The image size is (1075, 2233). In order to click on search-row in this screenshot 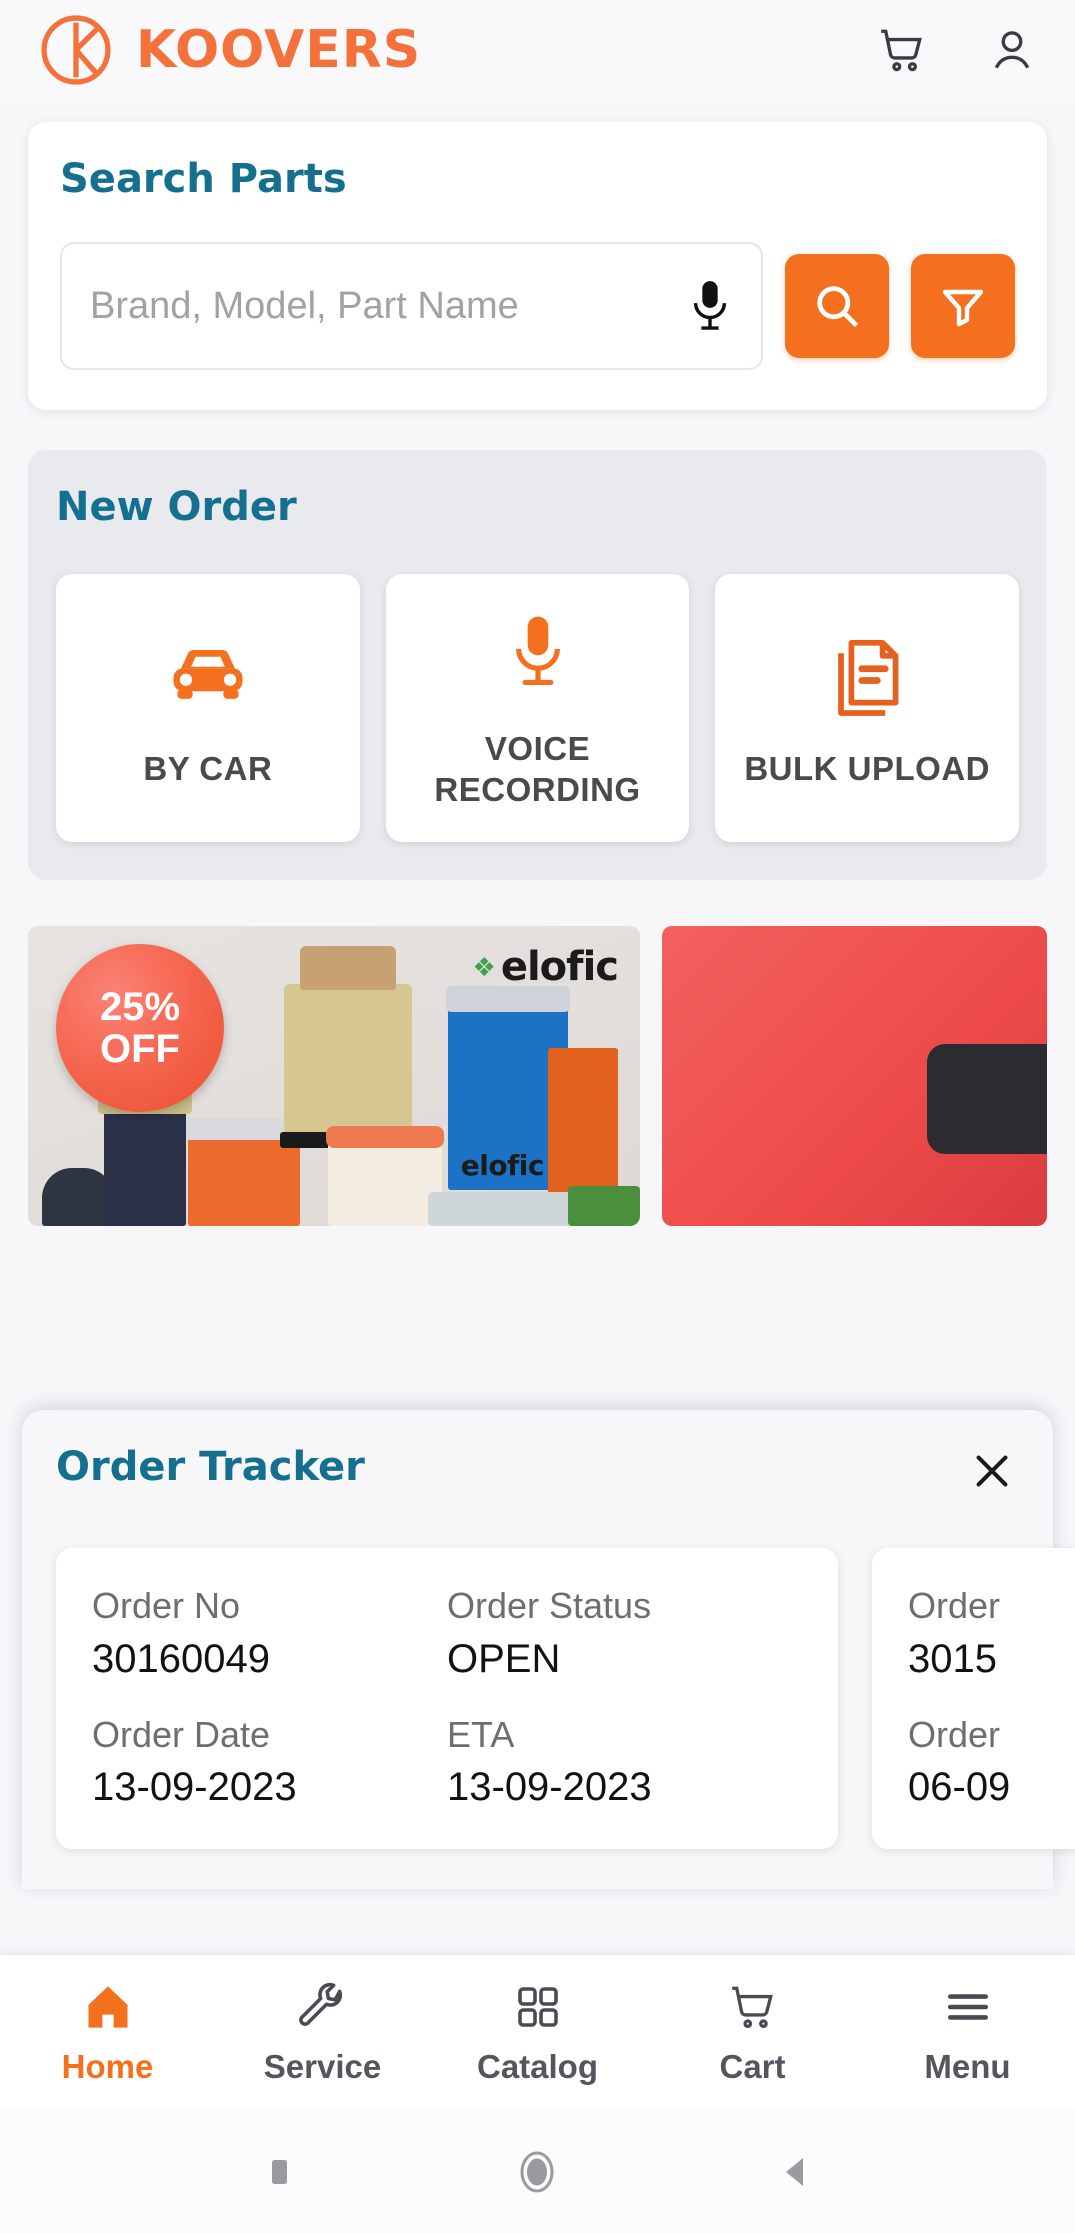, I will do `click(537, 306)`.